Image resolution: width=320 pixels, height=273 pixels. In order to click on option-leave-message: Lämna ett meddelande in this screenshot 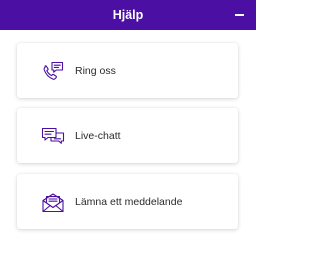, I will do `click(127, 201)`.